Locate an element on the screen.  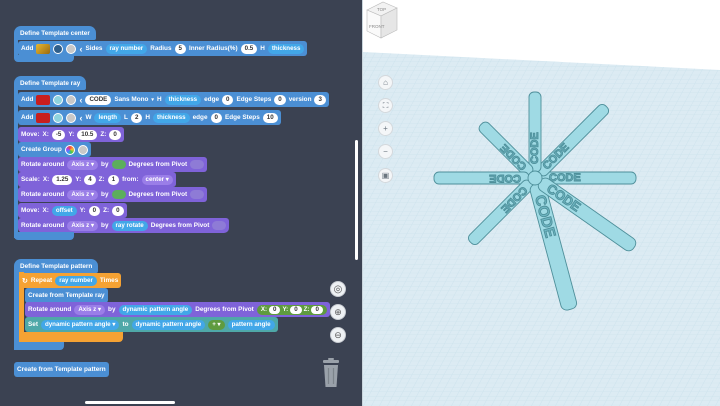
y-label: Y: is located at coordinates (78, 179).